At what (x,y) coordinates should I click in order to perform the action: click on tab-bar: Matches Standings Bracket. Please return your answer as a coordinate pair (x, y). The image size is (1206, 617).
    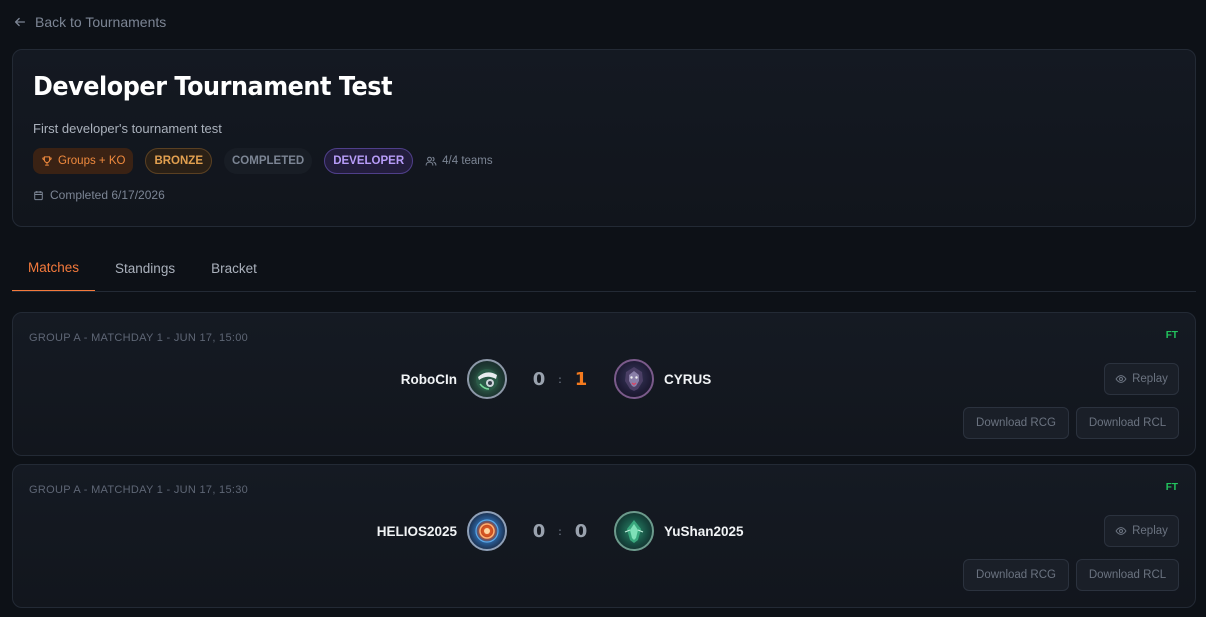
    Looking at the image, I should click on (604, 270).